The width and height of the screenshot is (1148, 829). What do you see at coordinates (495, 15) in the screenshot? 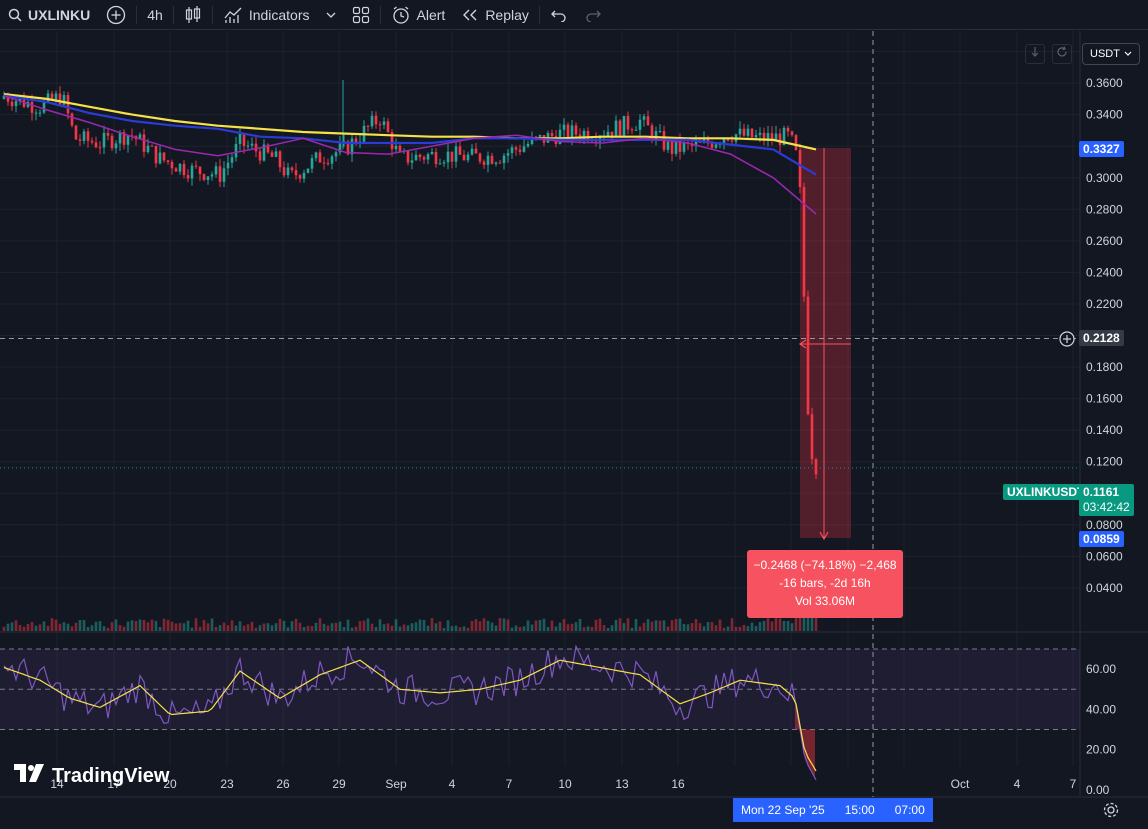
I see `replay-button: Replay` at bounding box center [495, 15].